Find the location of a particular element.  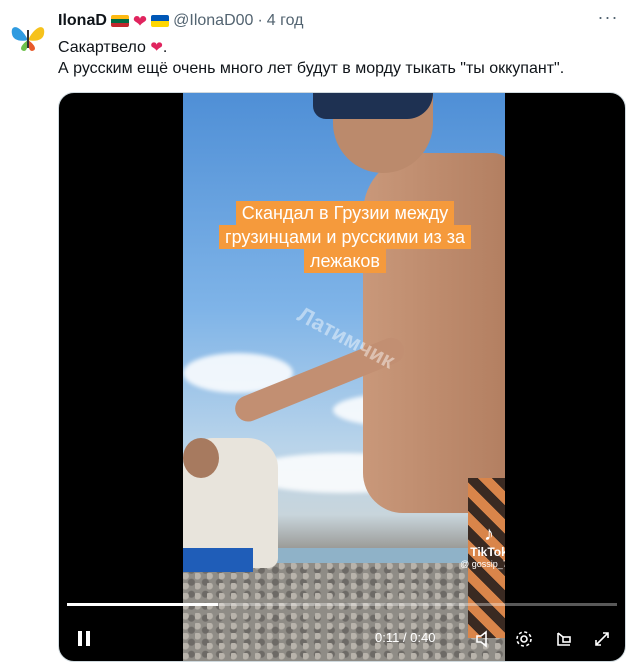

author-handle: @IlonaD00 is located at coordinates (213, 21).